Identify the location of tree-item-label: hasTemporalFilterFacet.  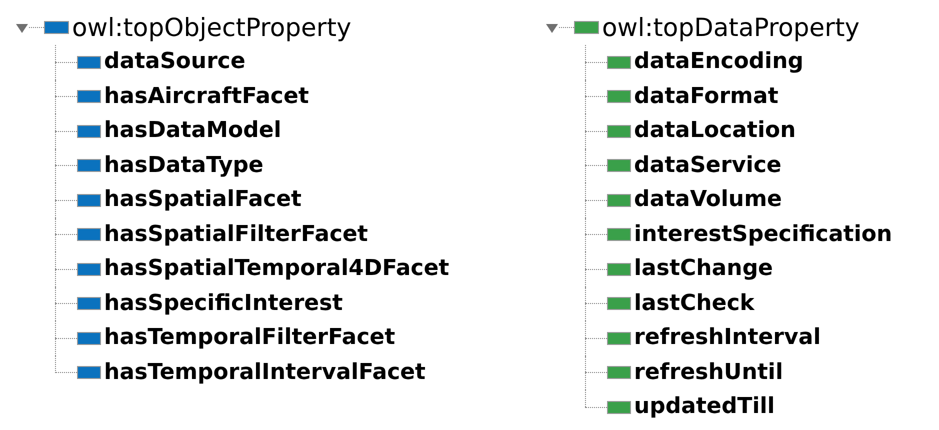
(250, 338).